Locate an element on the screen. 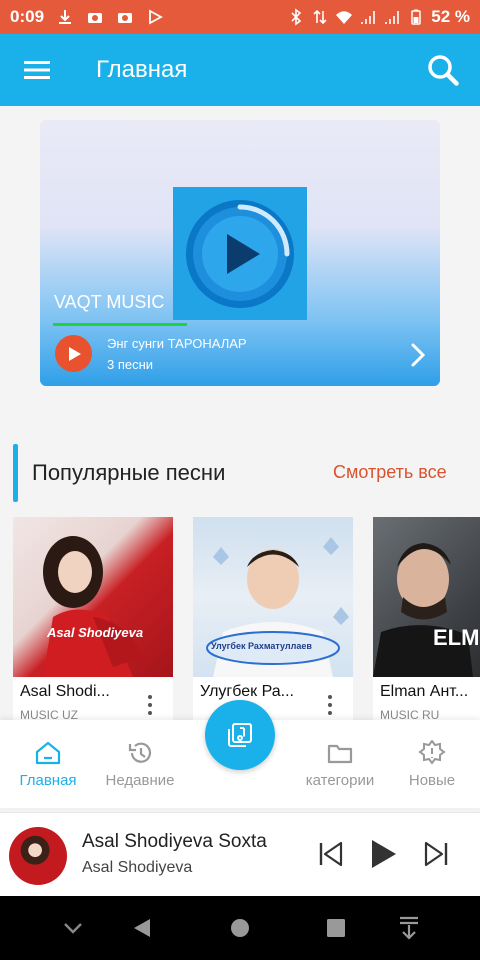 The width and height of the screenshot is (480, 960). see-all-link: Смотреть все is located at coordinates (390, 472).